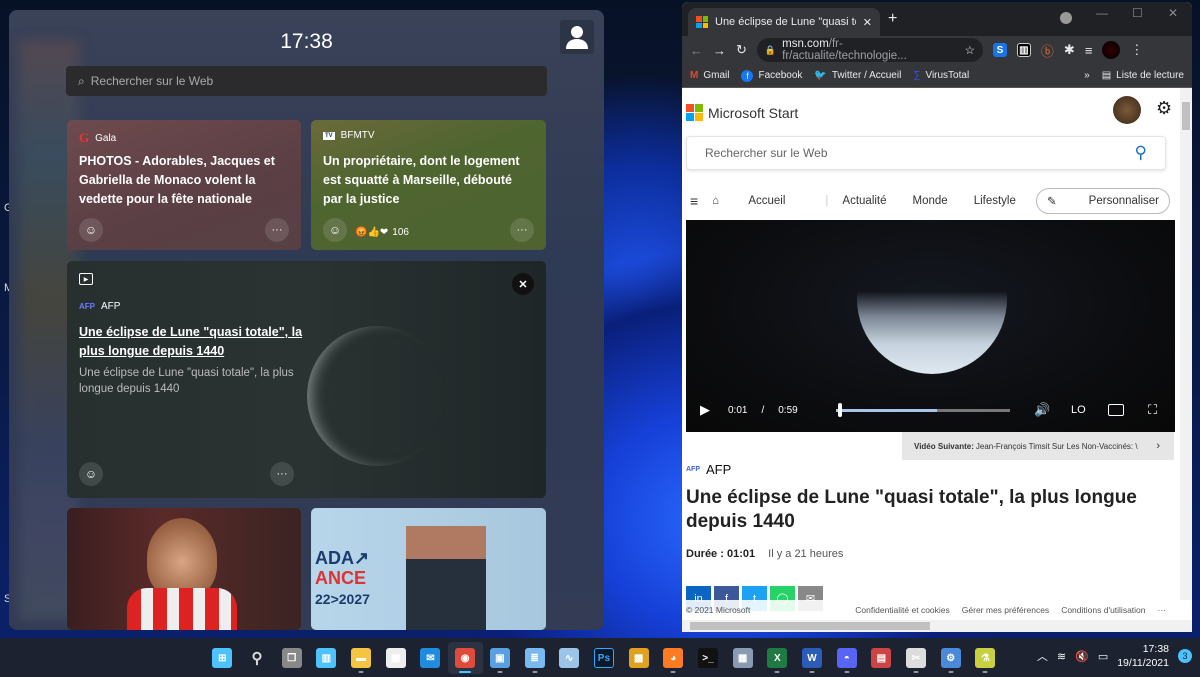 The height and width of the screenshot is (677, 1200). Describe the element at coordinates (428, 569) in the screenshot. I see `news-card-image: ADA↗ ANCE 22>2027` at that location.